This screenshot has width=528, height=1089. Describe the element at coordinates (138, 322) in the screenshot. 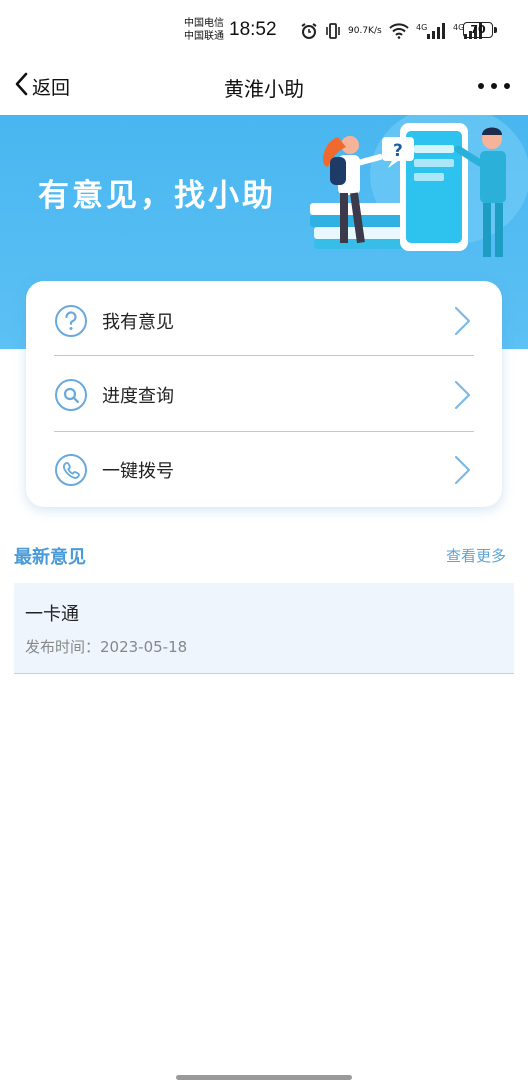

I see `menu-item-label: 我有意见` at that location.